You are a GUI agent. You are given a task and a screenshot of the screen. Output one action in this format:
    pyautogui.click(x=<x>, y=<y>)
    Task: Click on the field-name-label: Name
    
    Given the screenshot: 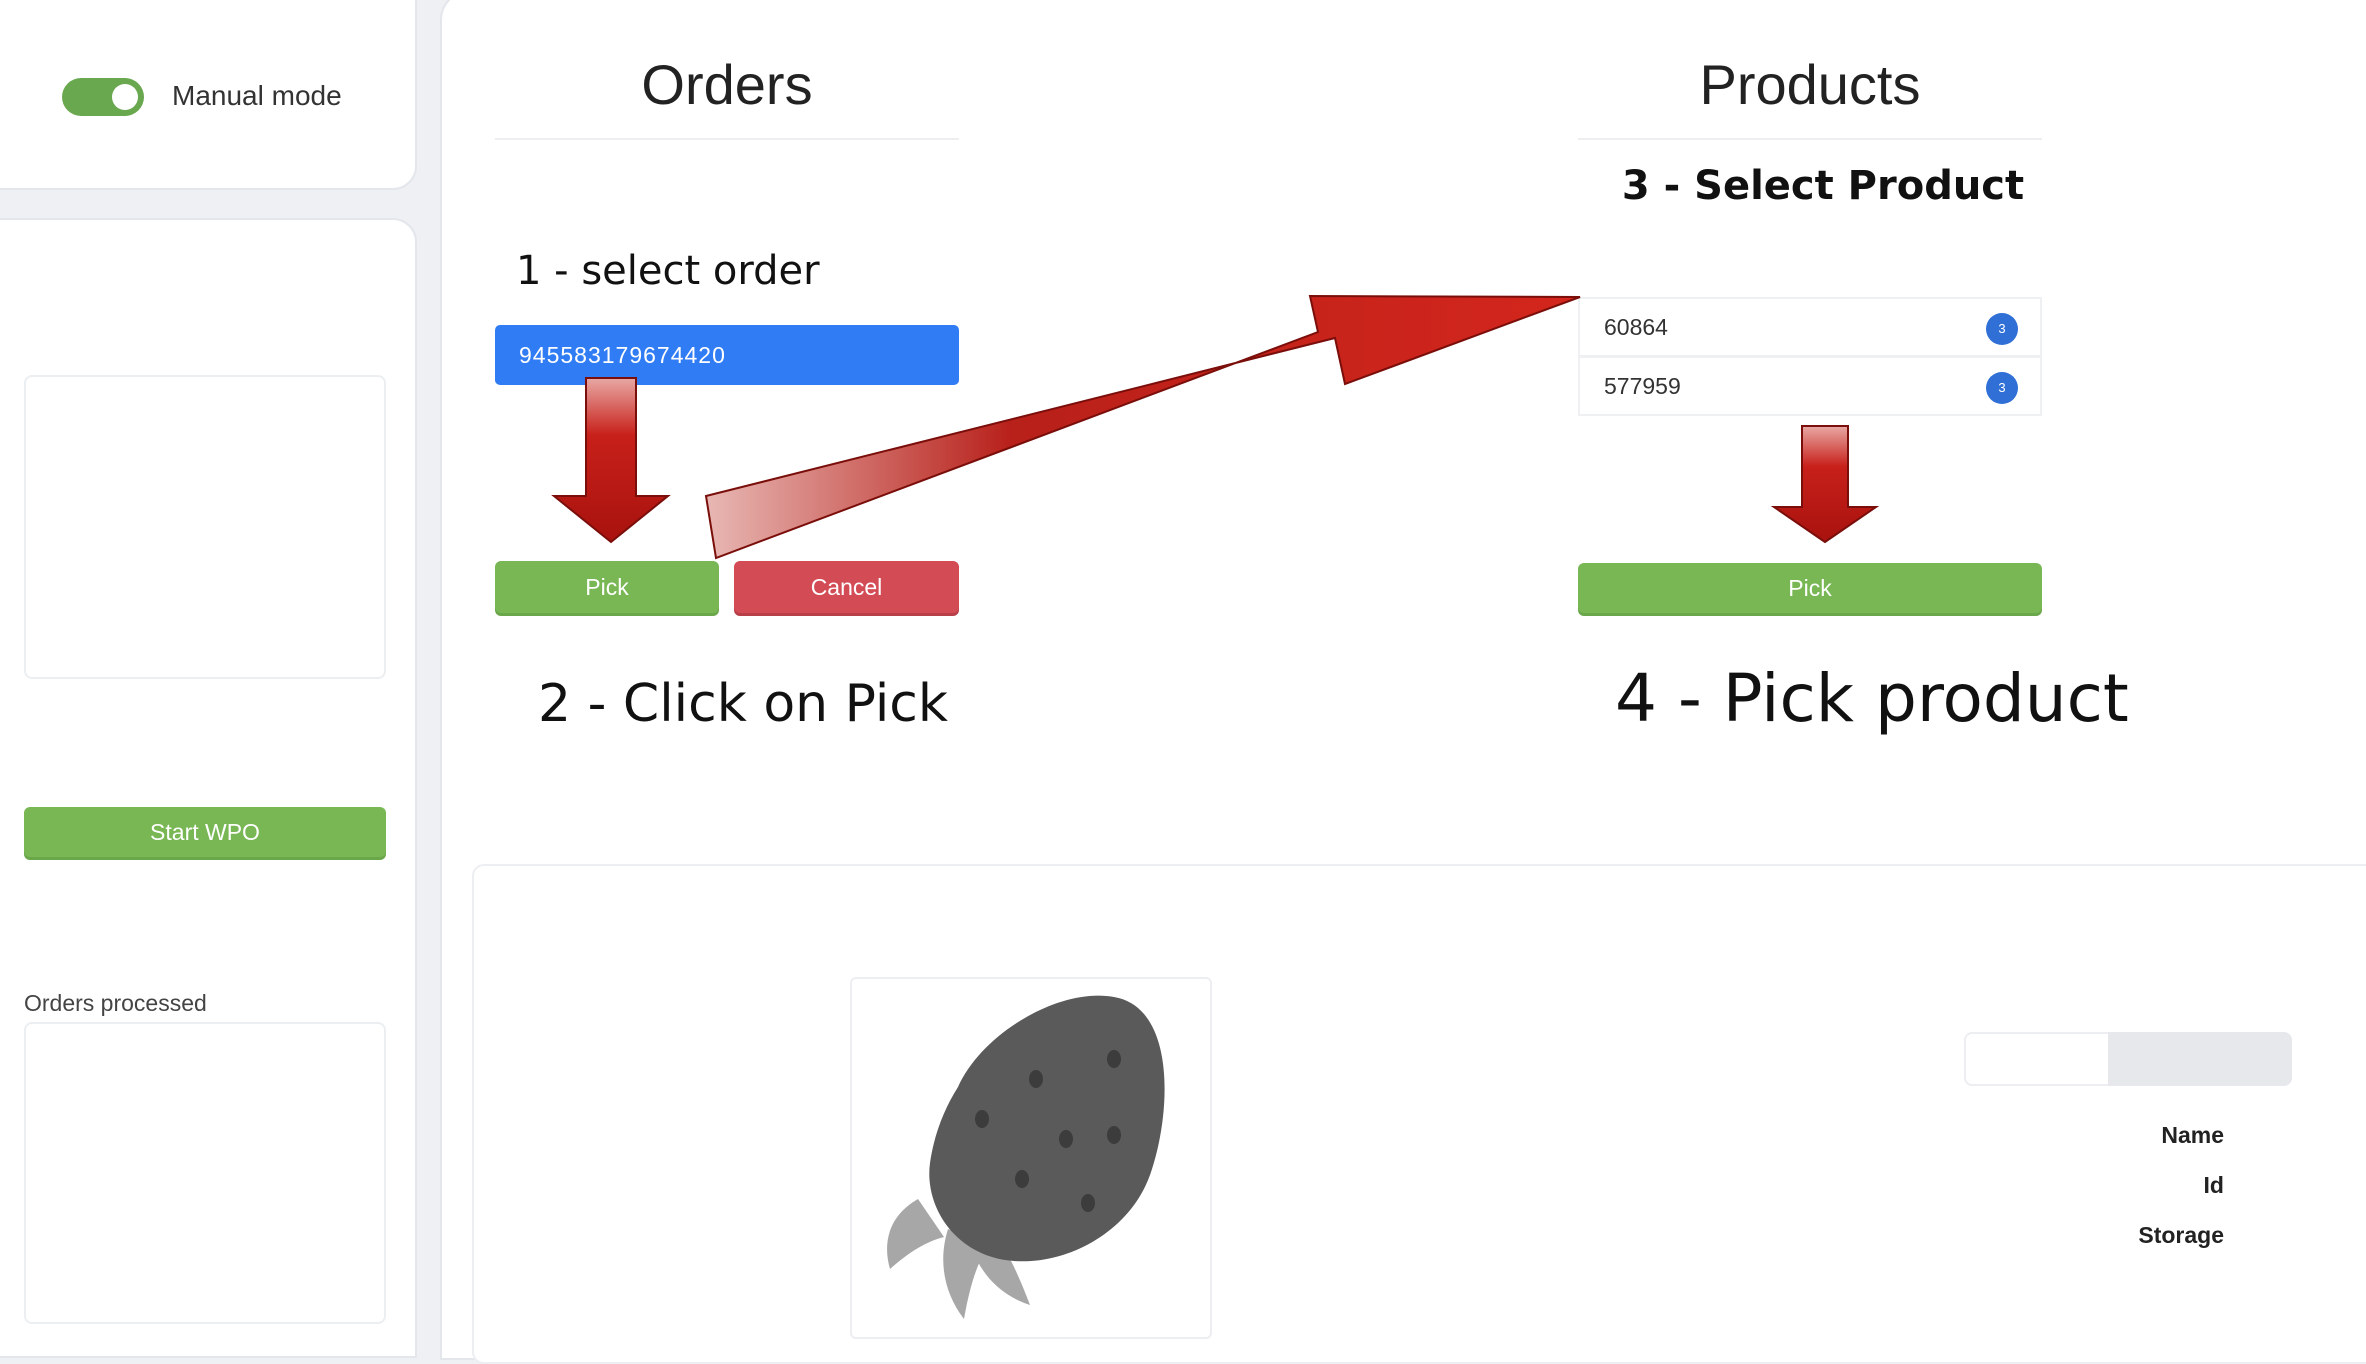 What is the action you would take?
    pyautogui.click(x=2192, y=1135)
    